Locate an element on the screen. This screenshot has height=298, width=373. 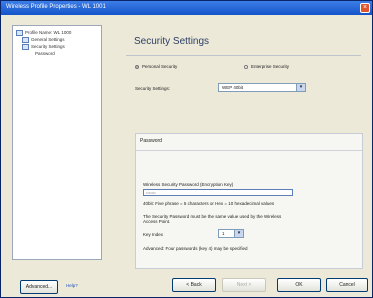
tree-item-label: Profile Name: WL 1000 is located at coordinates (48, 33).